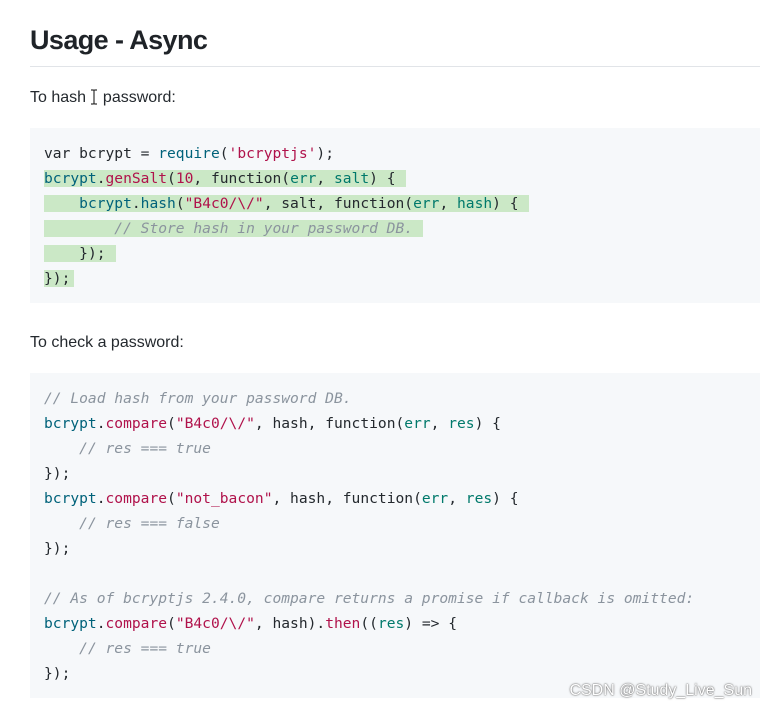 The image size is (767, 711). I want to click on code-line: // Load hash from your password DB., so click(198, 398).